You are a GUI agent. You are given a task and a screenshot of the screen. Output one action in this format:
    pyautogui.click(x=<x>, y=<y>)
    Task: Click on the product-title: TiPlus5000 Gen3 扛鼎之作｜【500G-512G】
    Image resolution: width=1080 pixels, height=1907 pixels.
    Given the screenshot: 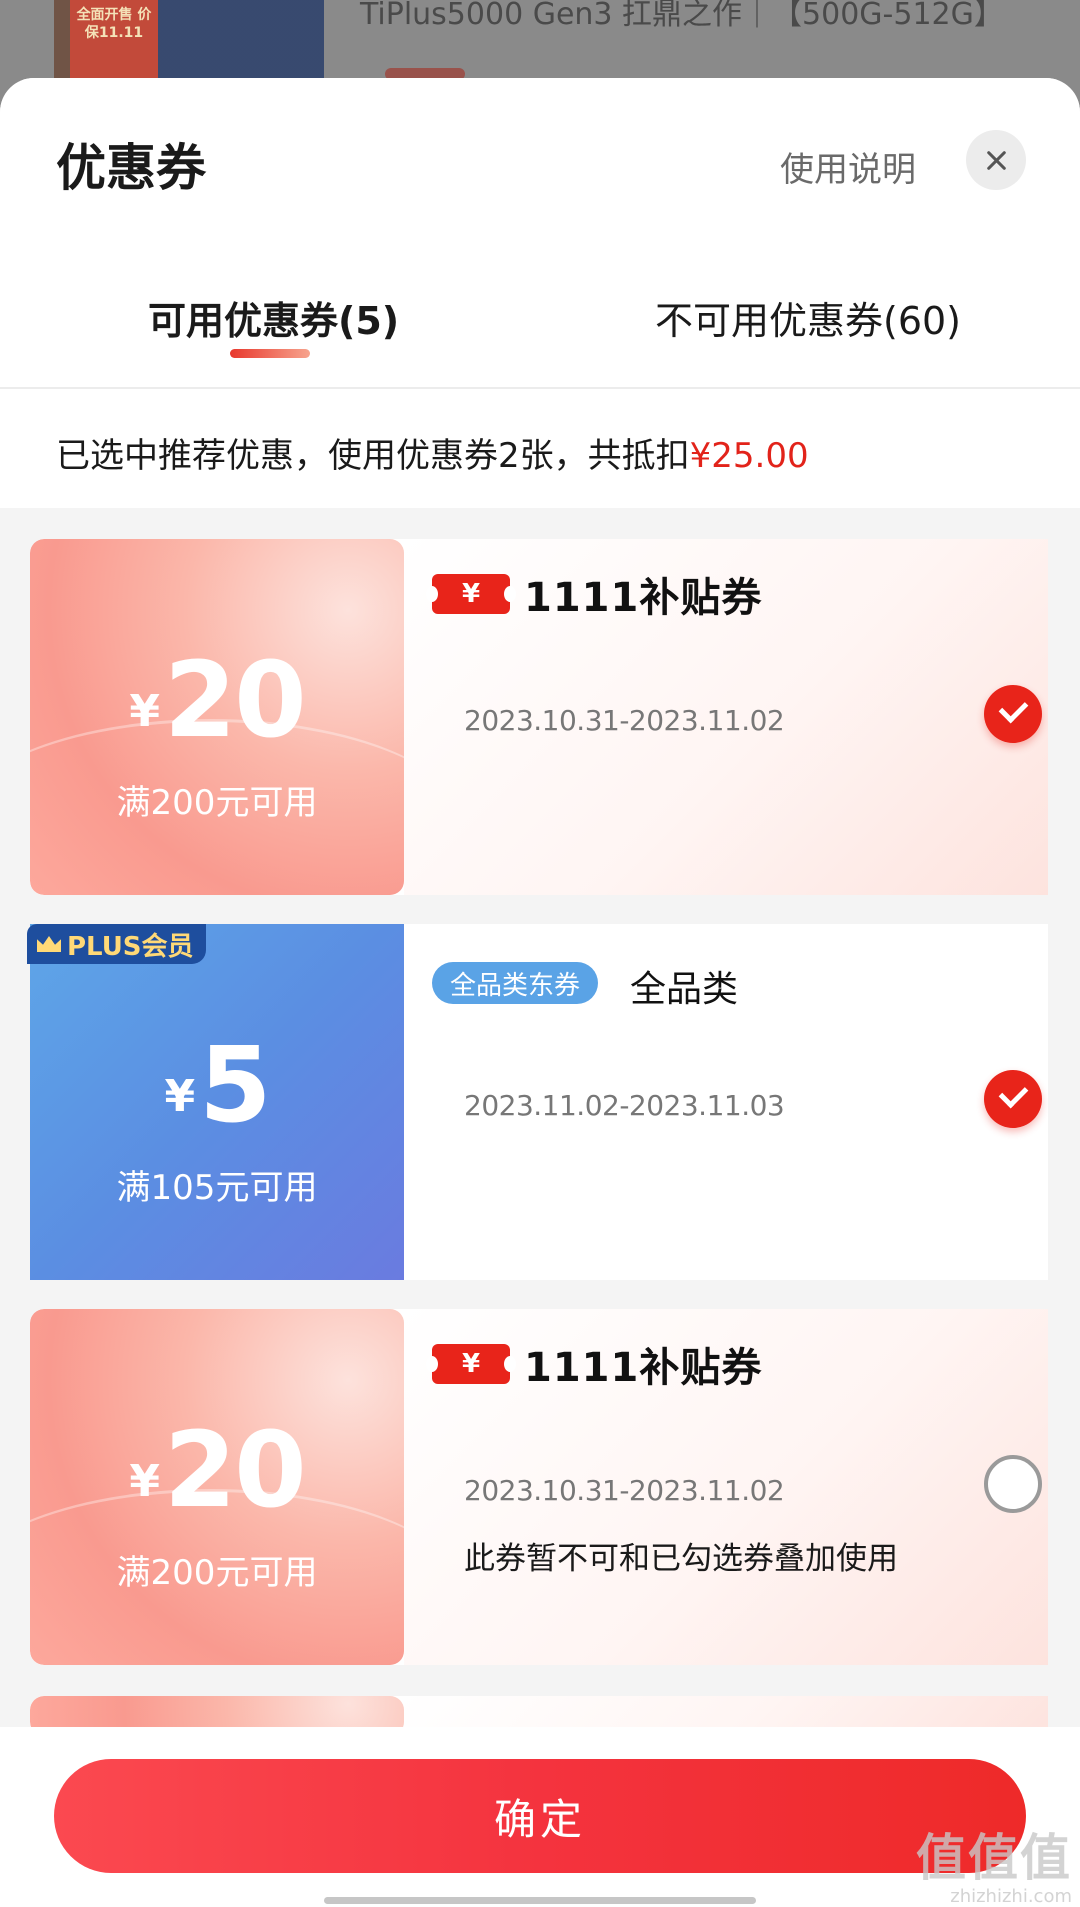 What is the action you would take?
    pyautogui.click(x=682, y=16)
    